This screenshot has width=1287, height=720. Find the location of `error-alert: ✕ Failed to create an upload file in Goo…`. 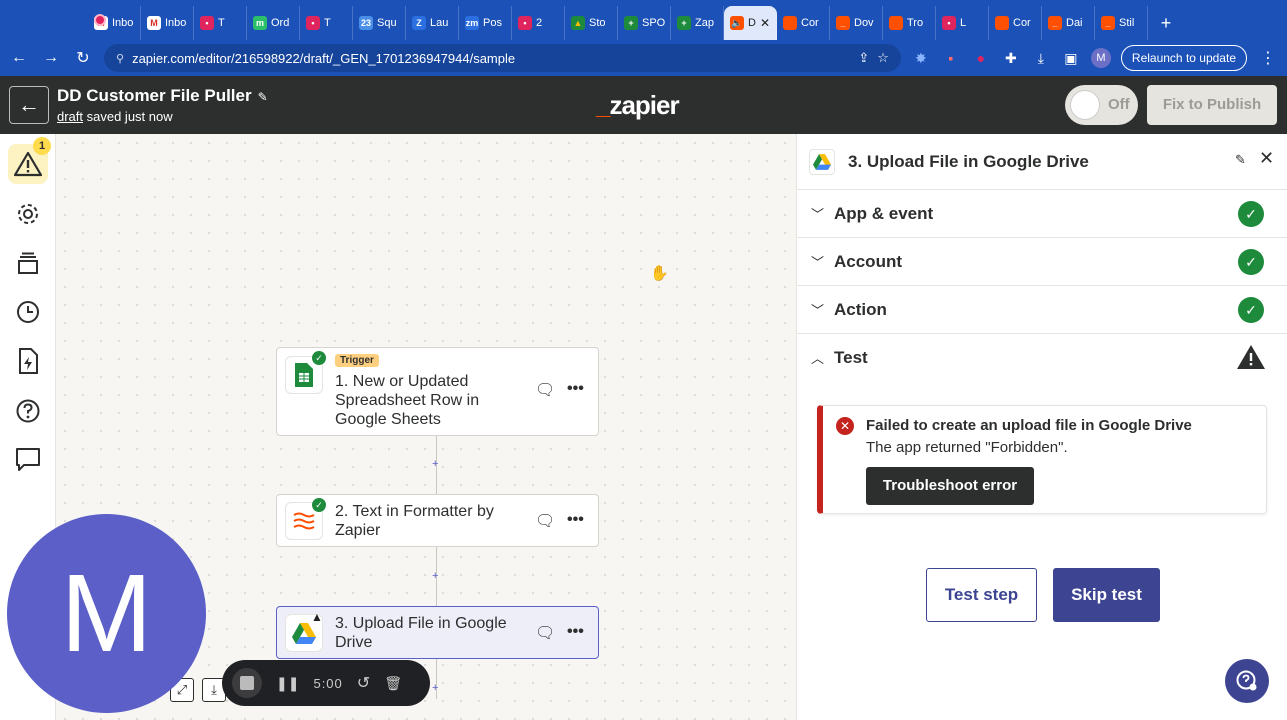

error-alert: ✕ Failed to create an upload file in Goo… is located at coordinates (1042, 459).